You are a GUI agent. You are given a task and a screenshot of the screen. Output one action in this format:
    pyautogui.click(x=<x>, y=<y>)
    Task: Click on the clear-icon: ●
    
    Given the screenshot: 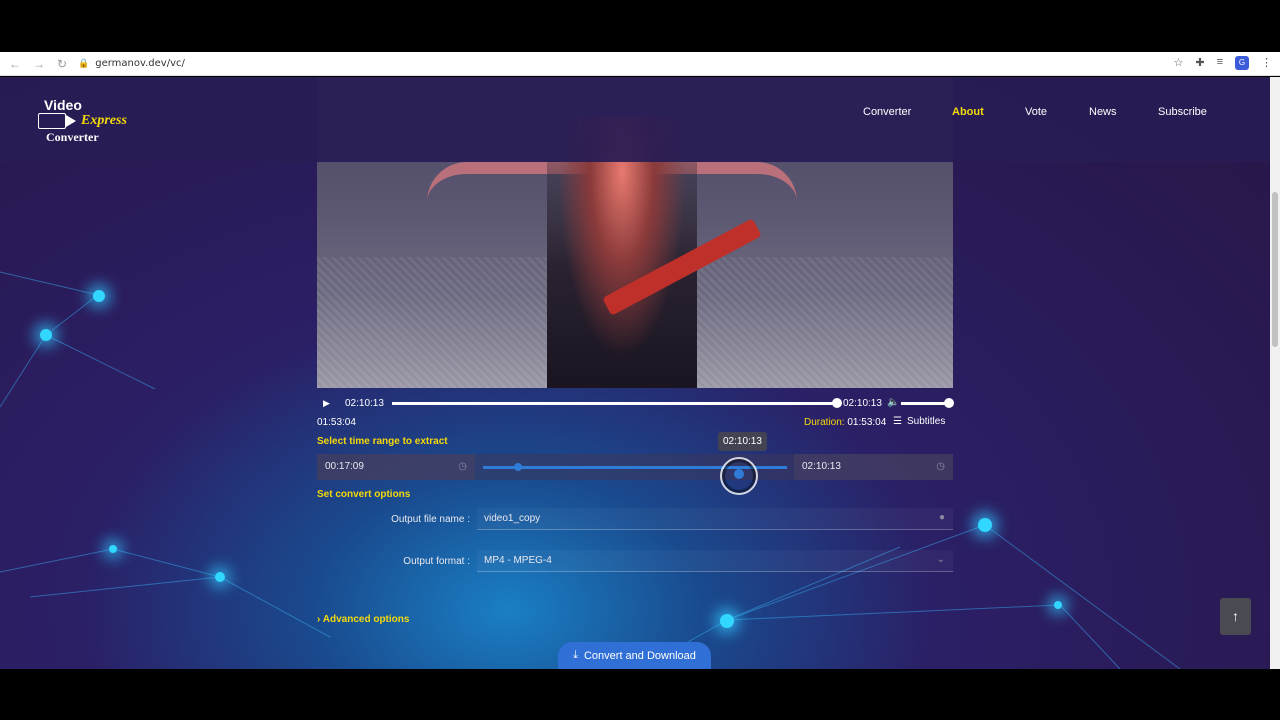 What is the action you would take?
    pyautogui.click(x=942, y=517)
    